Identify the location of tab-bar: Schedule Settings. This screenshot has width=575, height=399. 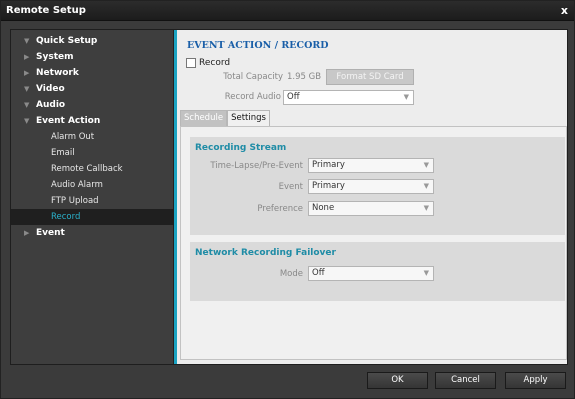
(225, 118).